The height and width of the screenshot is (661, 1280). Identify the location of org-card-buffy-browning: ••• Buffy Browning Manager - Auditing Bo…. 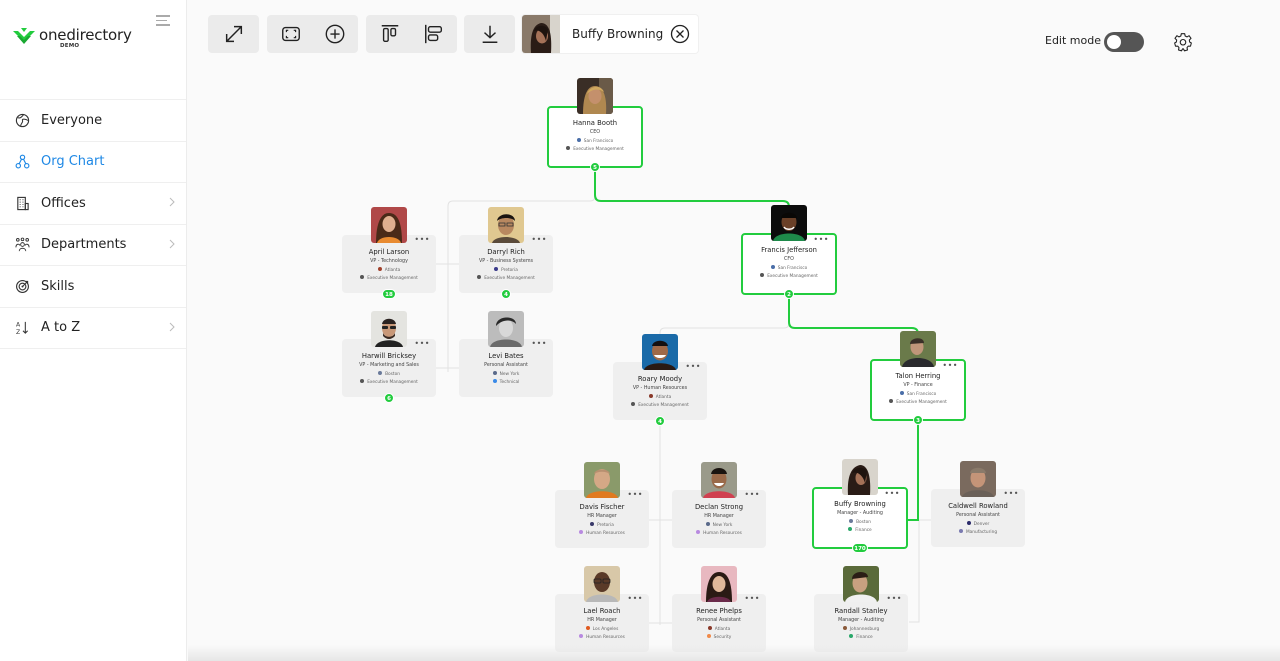
(860, 506).